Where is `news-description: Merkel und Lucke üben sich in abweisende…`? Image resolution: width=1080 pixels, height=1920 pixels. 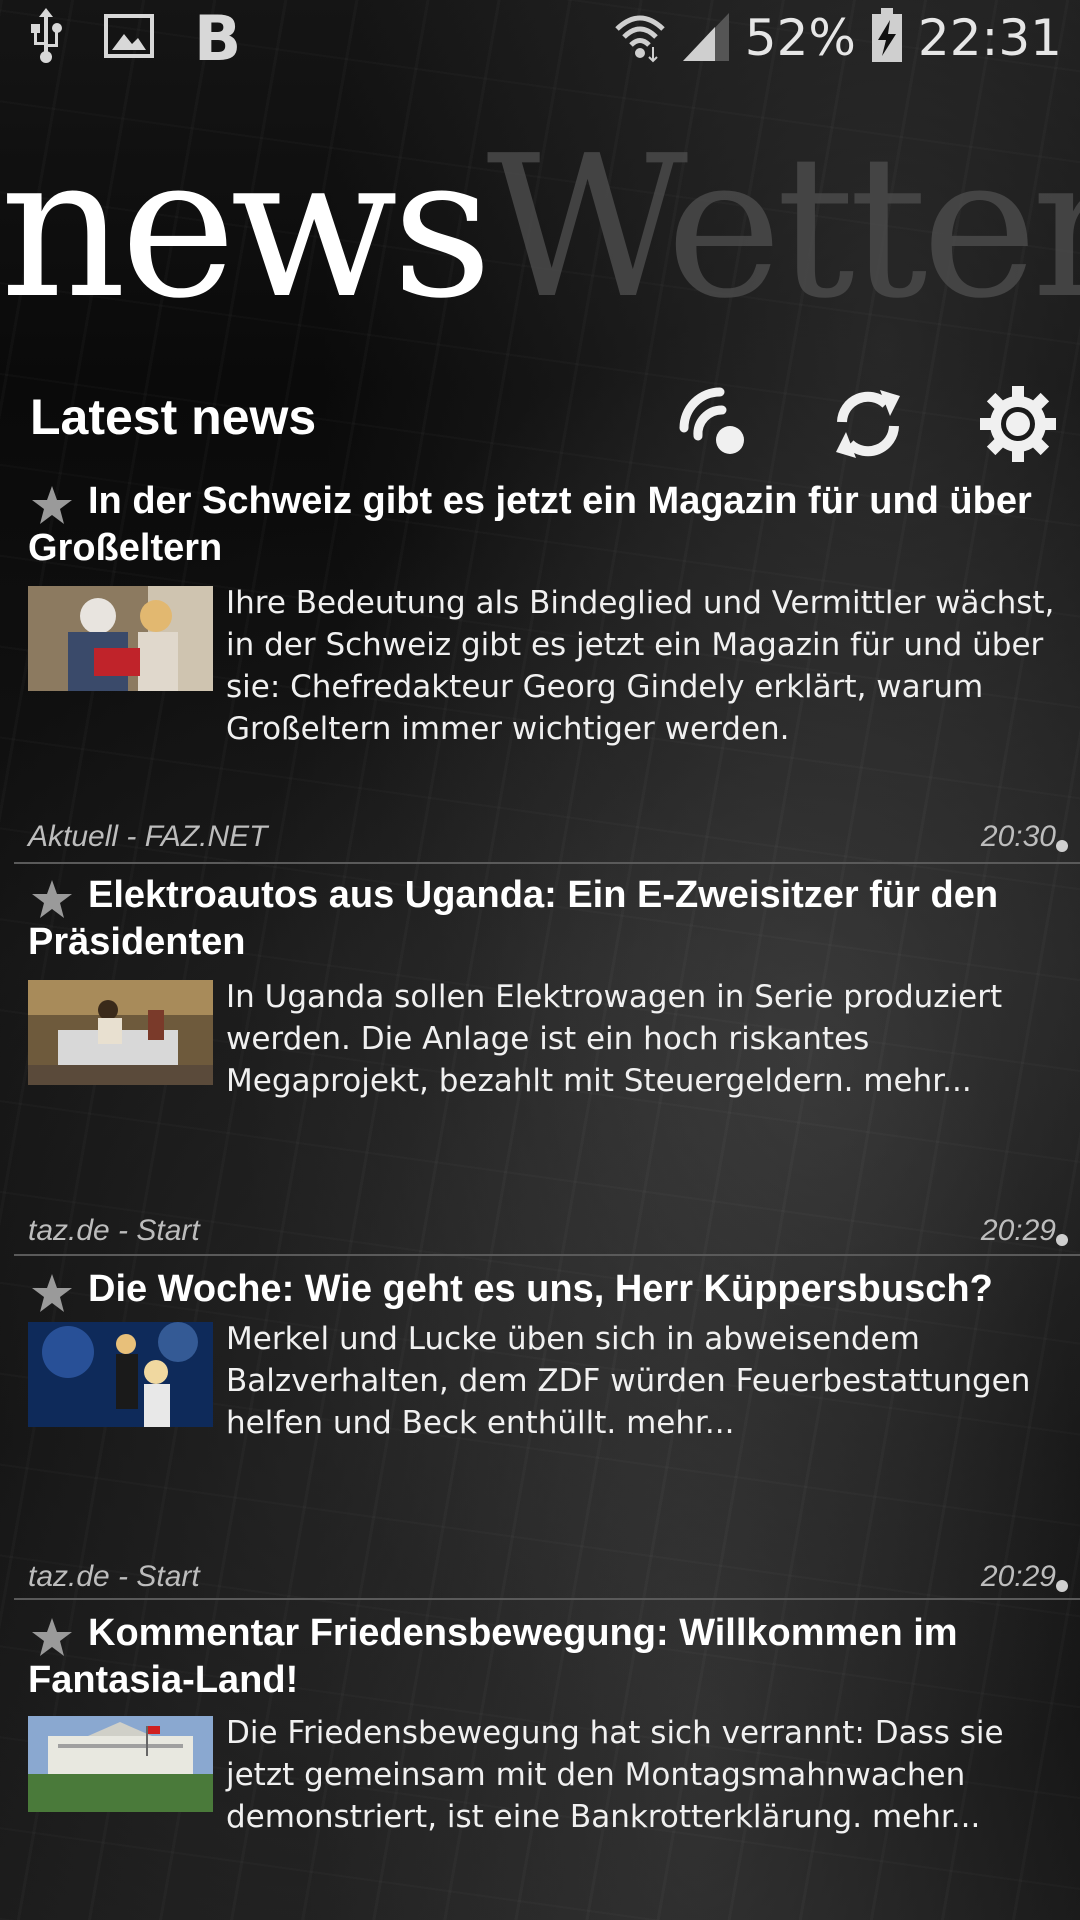
news-description: Merkel und Lucke üben sich in abweisende… is located at coordinates (628, 1381).